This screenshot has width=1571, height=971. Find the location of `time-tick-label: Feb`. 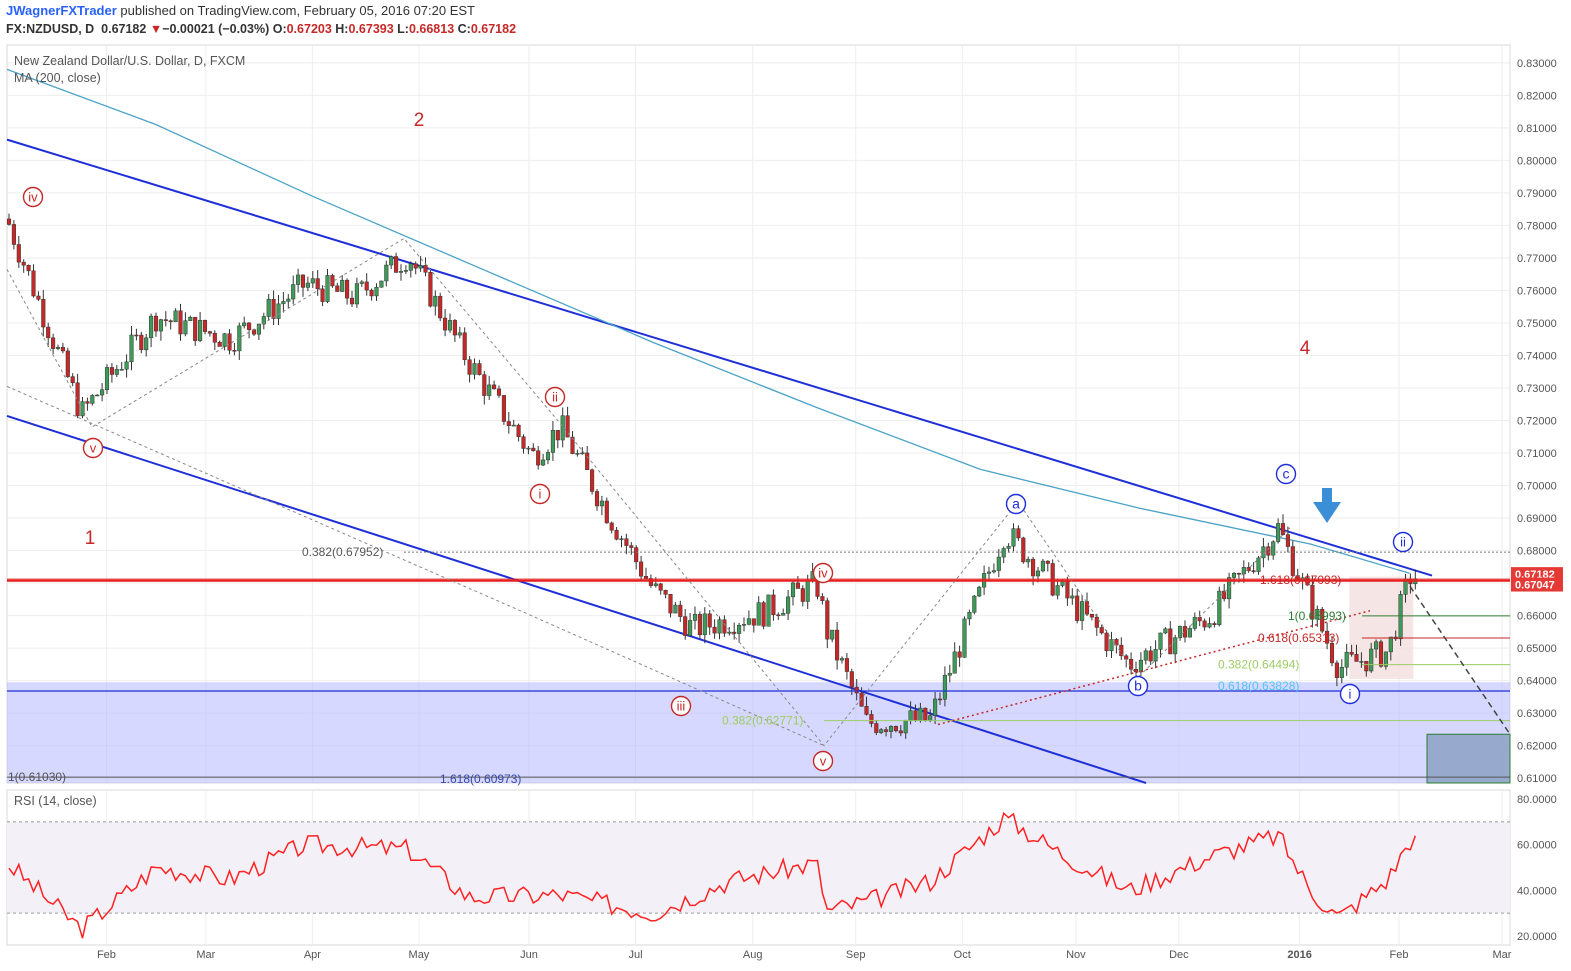

time-tick-label: Feb is located at coordinates (1399, 955).